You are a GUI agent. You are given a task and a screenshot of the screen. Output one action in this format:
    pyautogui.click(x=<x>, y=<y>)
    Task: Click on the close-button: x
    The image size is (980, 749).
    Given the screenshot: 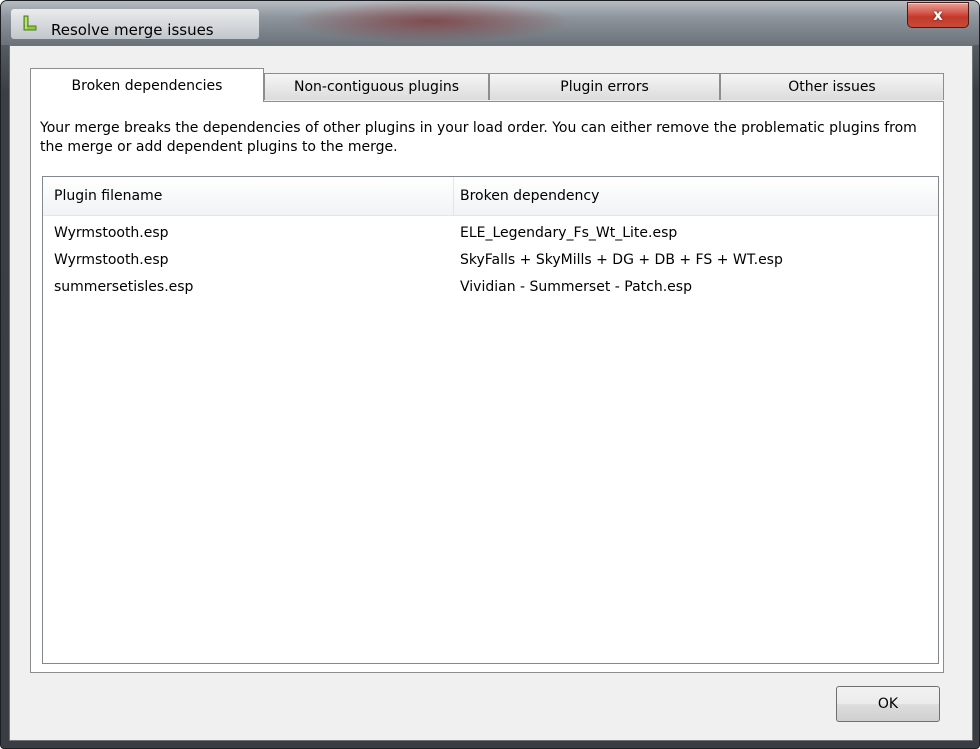 What is the action you would take?
    pyautogui.click(x=938, y=15)
    